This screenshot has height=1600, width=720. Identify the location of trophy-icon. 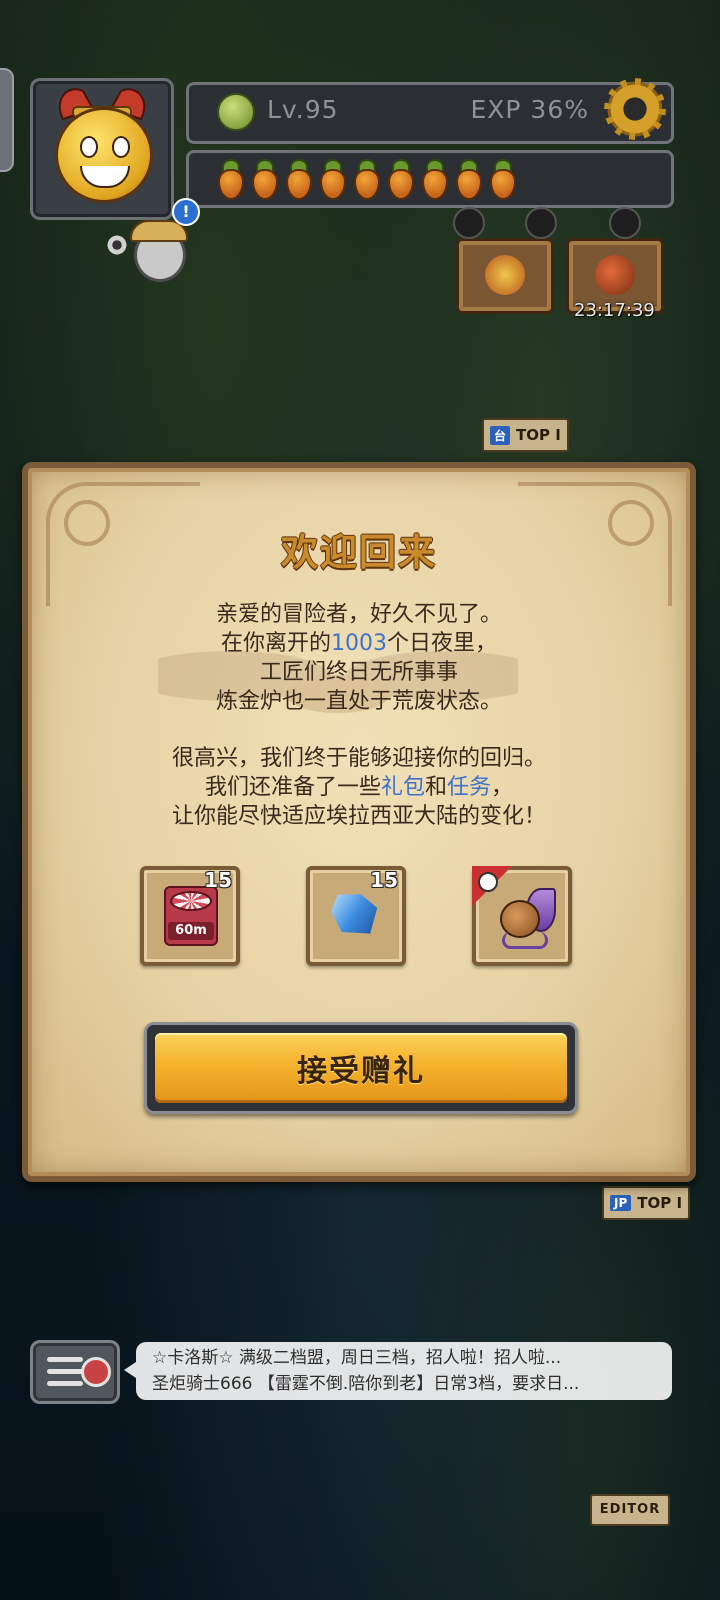
(505, 275).